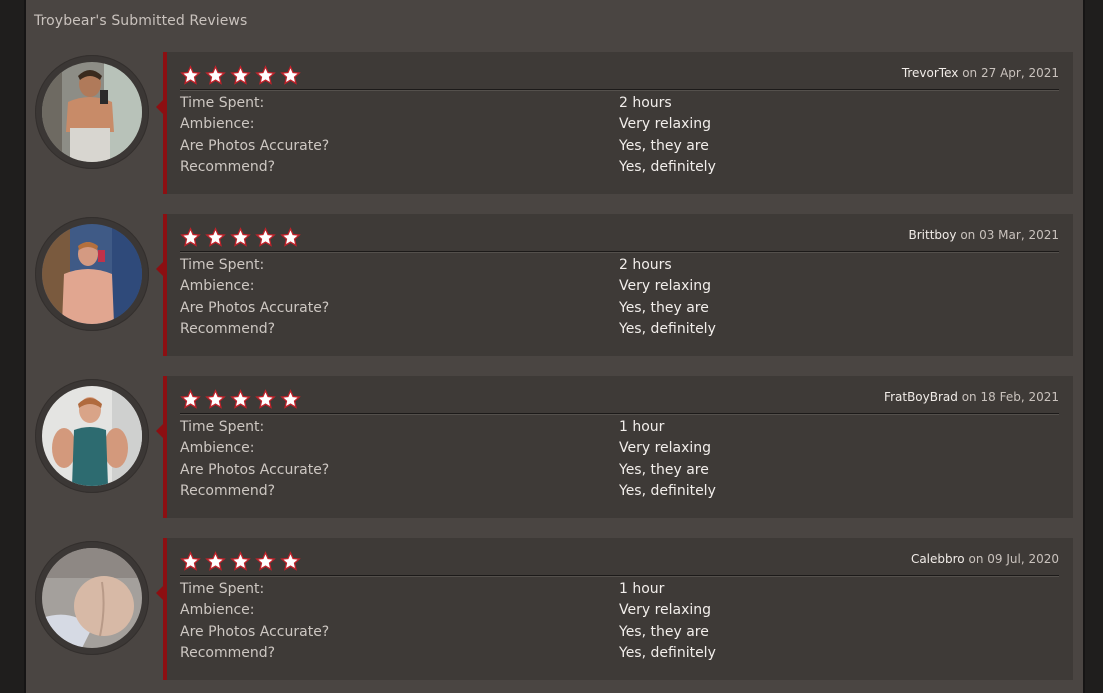 The width and height of the screenshot is (1103, 693). What do you see at coordinates (938, 559) in the screenshot?
I see `reviewer-username: Calebbro` at bounding box center [938, 559].